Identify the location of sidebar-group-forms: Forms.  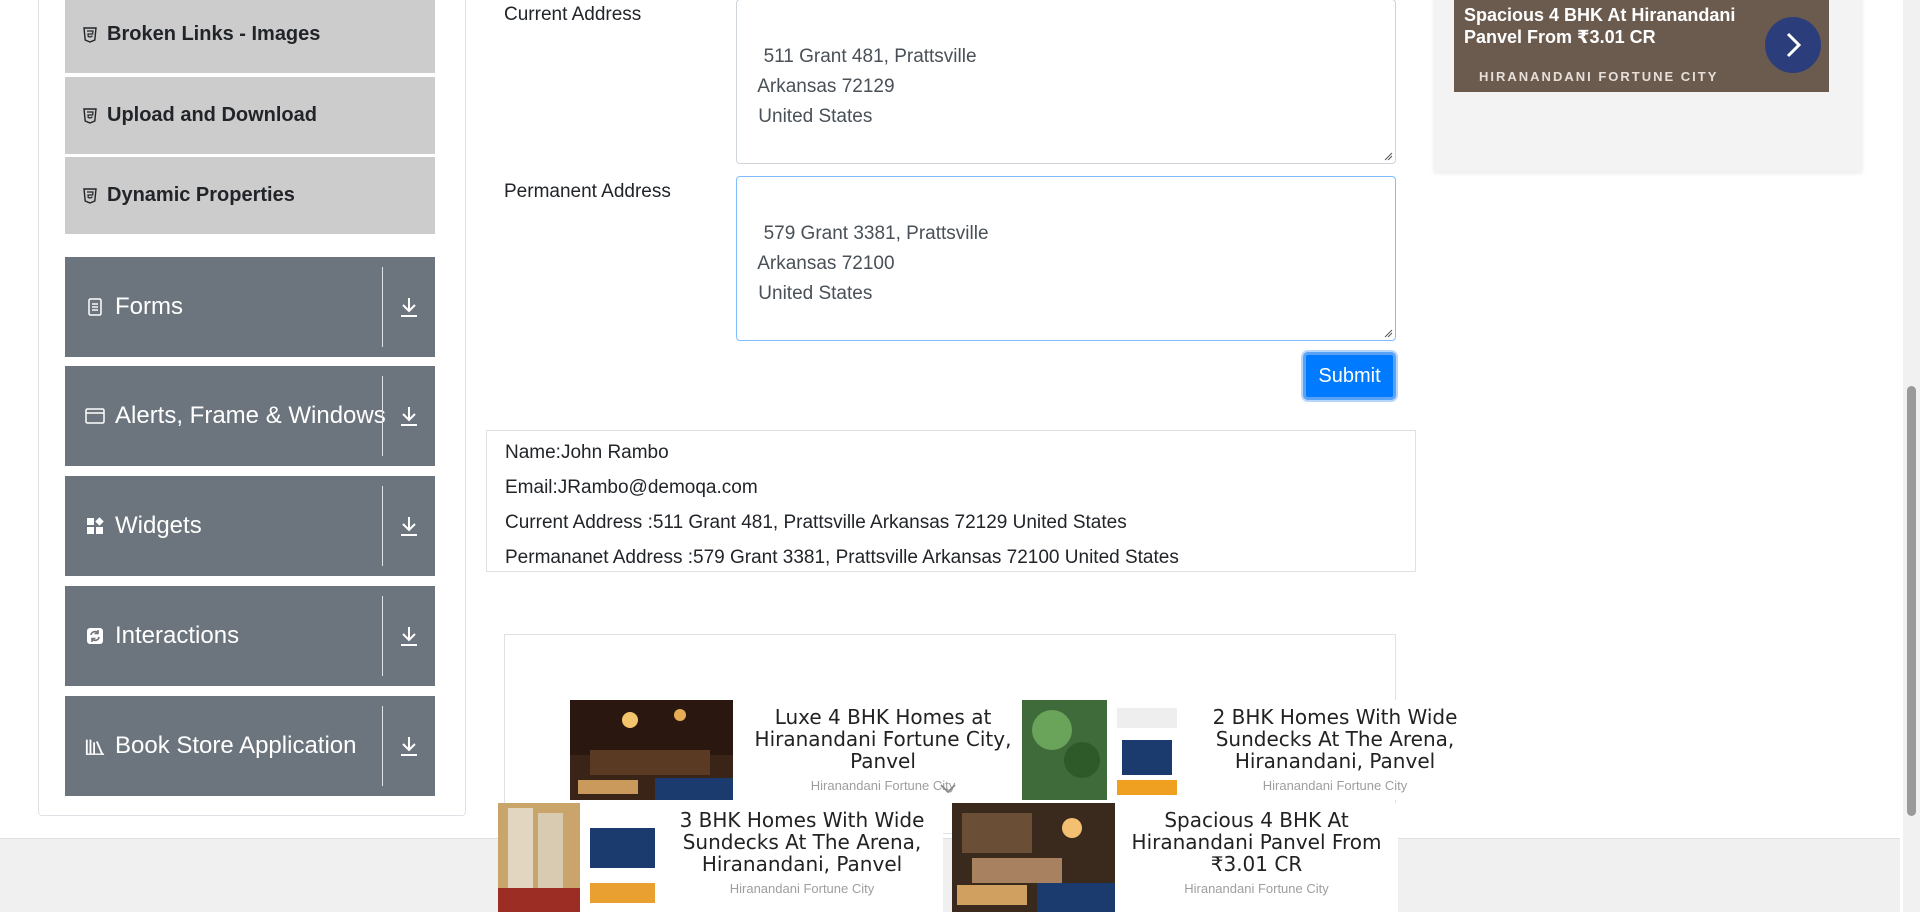
(250, 307).